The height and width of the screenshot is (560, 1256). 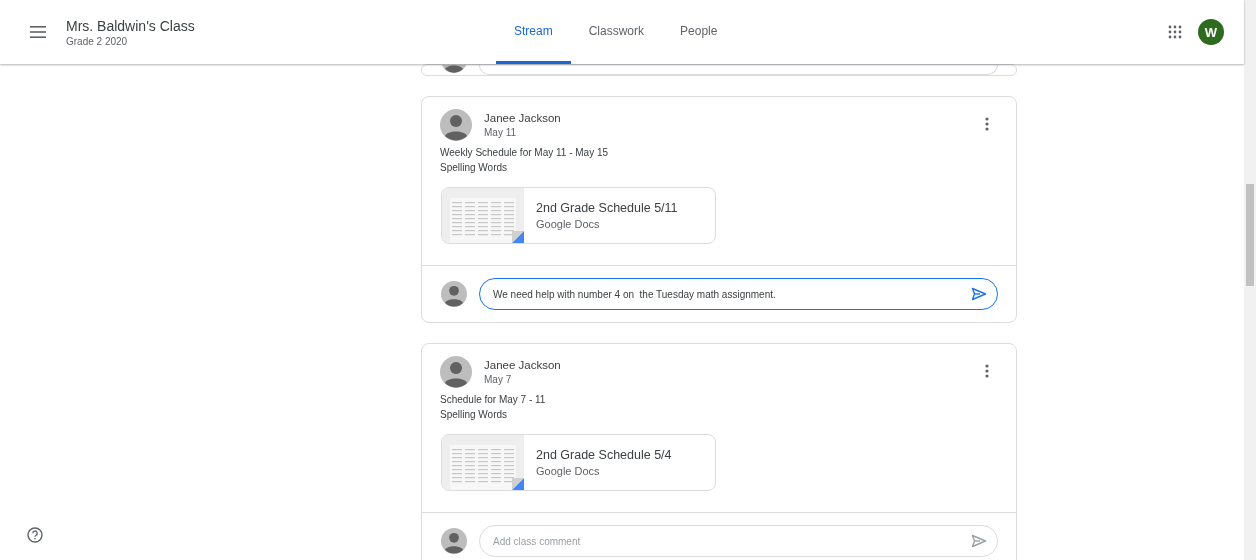 I want to click on tab: Classwork, so click(x=616, y=32).